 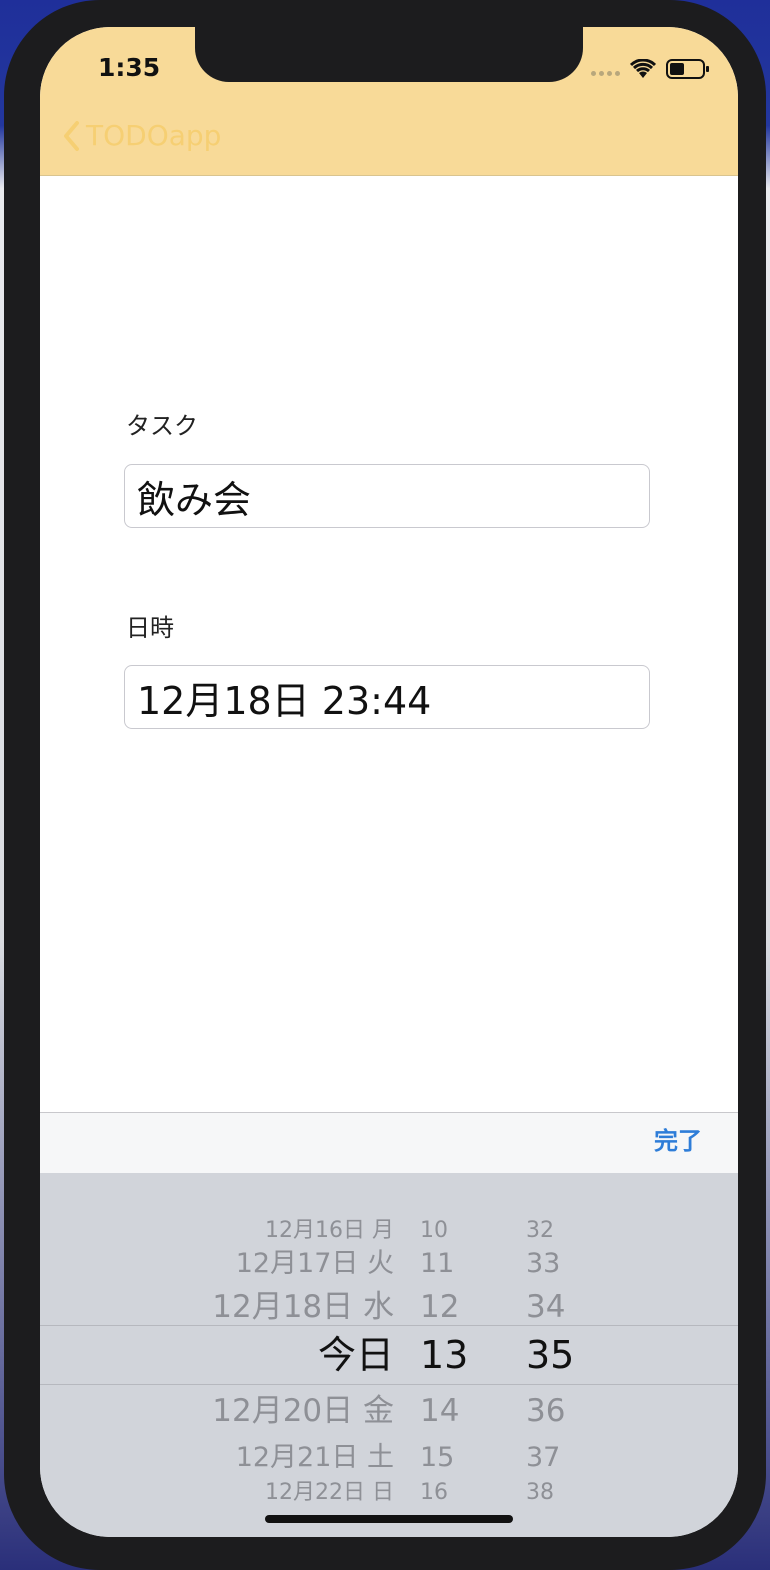 I want to click on notch, so click(x=389, y=54).